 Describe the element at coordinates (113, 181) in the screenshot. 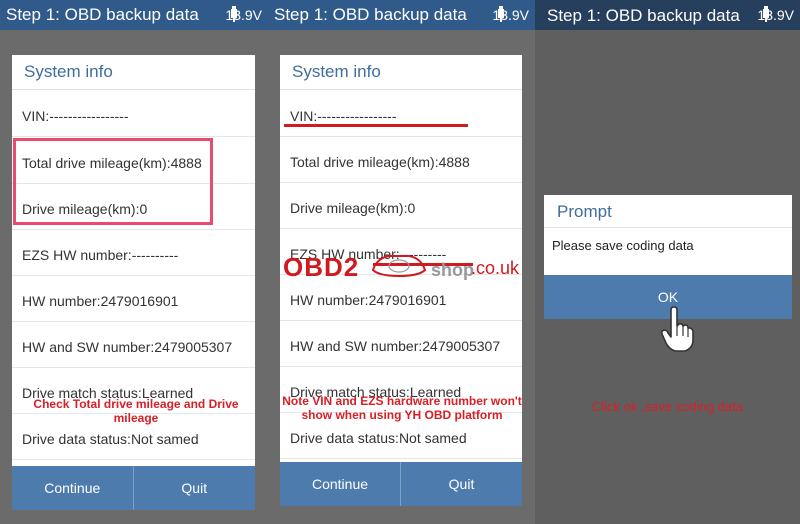

I see `mileage-highlight-box` at that location.